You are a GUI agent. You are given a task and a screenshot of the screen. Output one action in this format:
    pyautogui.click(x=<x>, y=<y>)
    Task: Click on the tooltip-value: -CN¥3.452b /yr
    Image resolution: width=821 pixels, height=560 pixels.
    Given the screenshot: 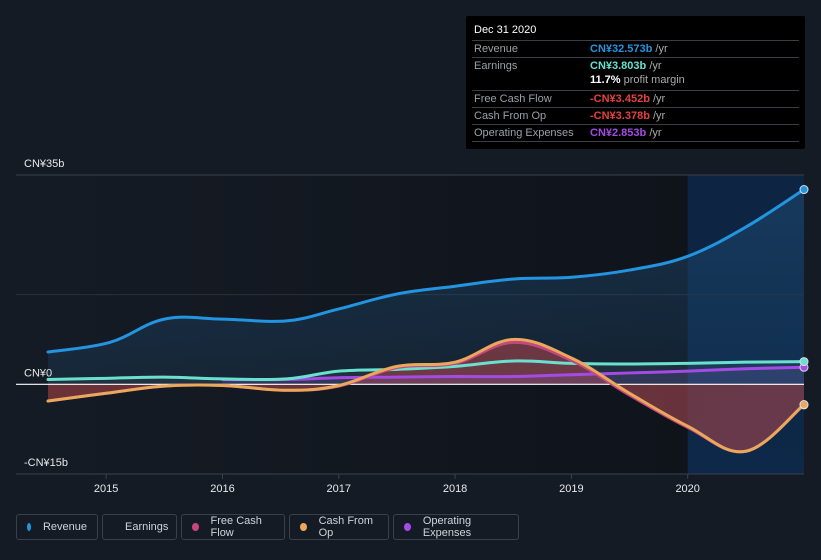 What is the action you would take?
    pyautogui.click(x=627, y=99)
    